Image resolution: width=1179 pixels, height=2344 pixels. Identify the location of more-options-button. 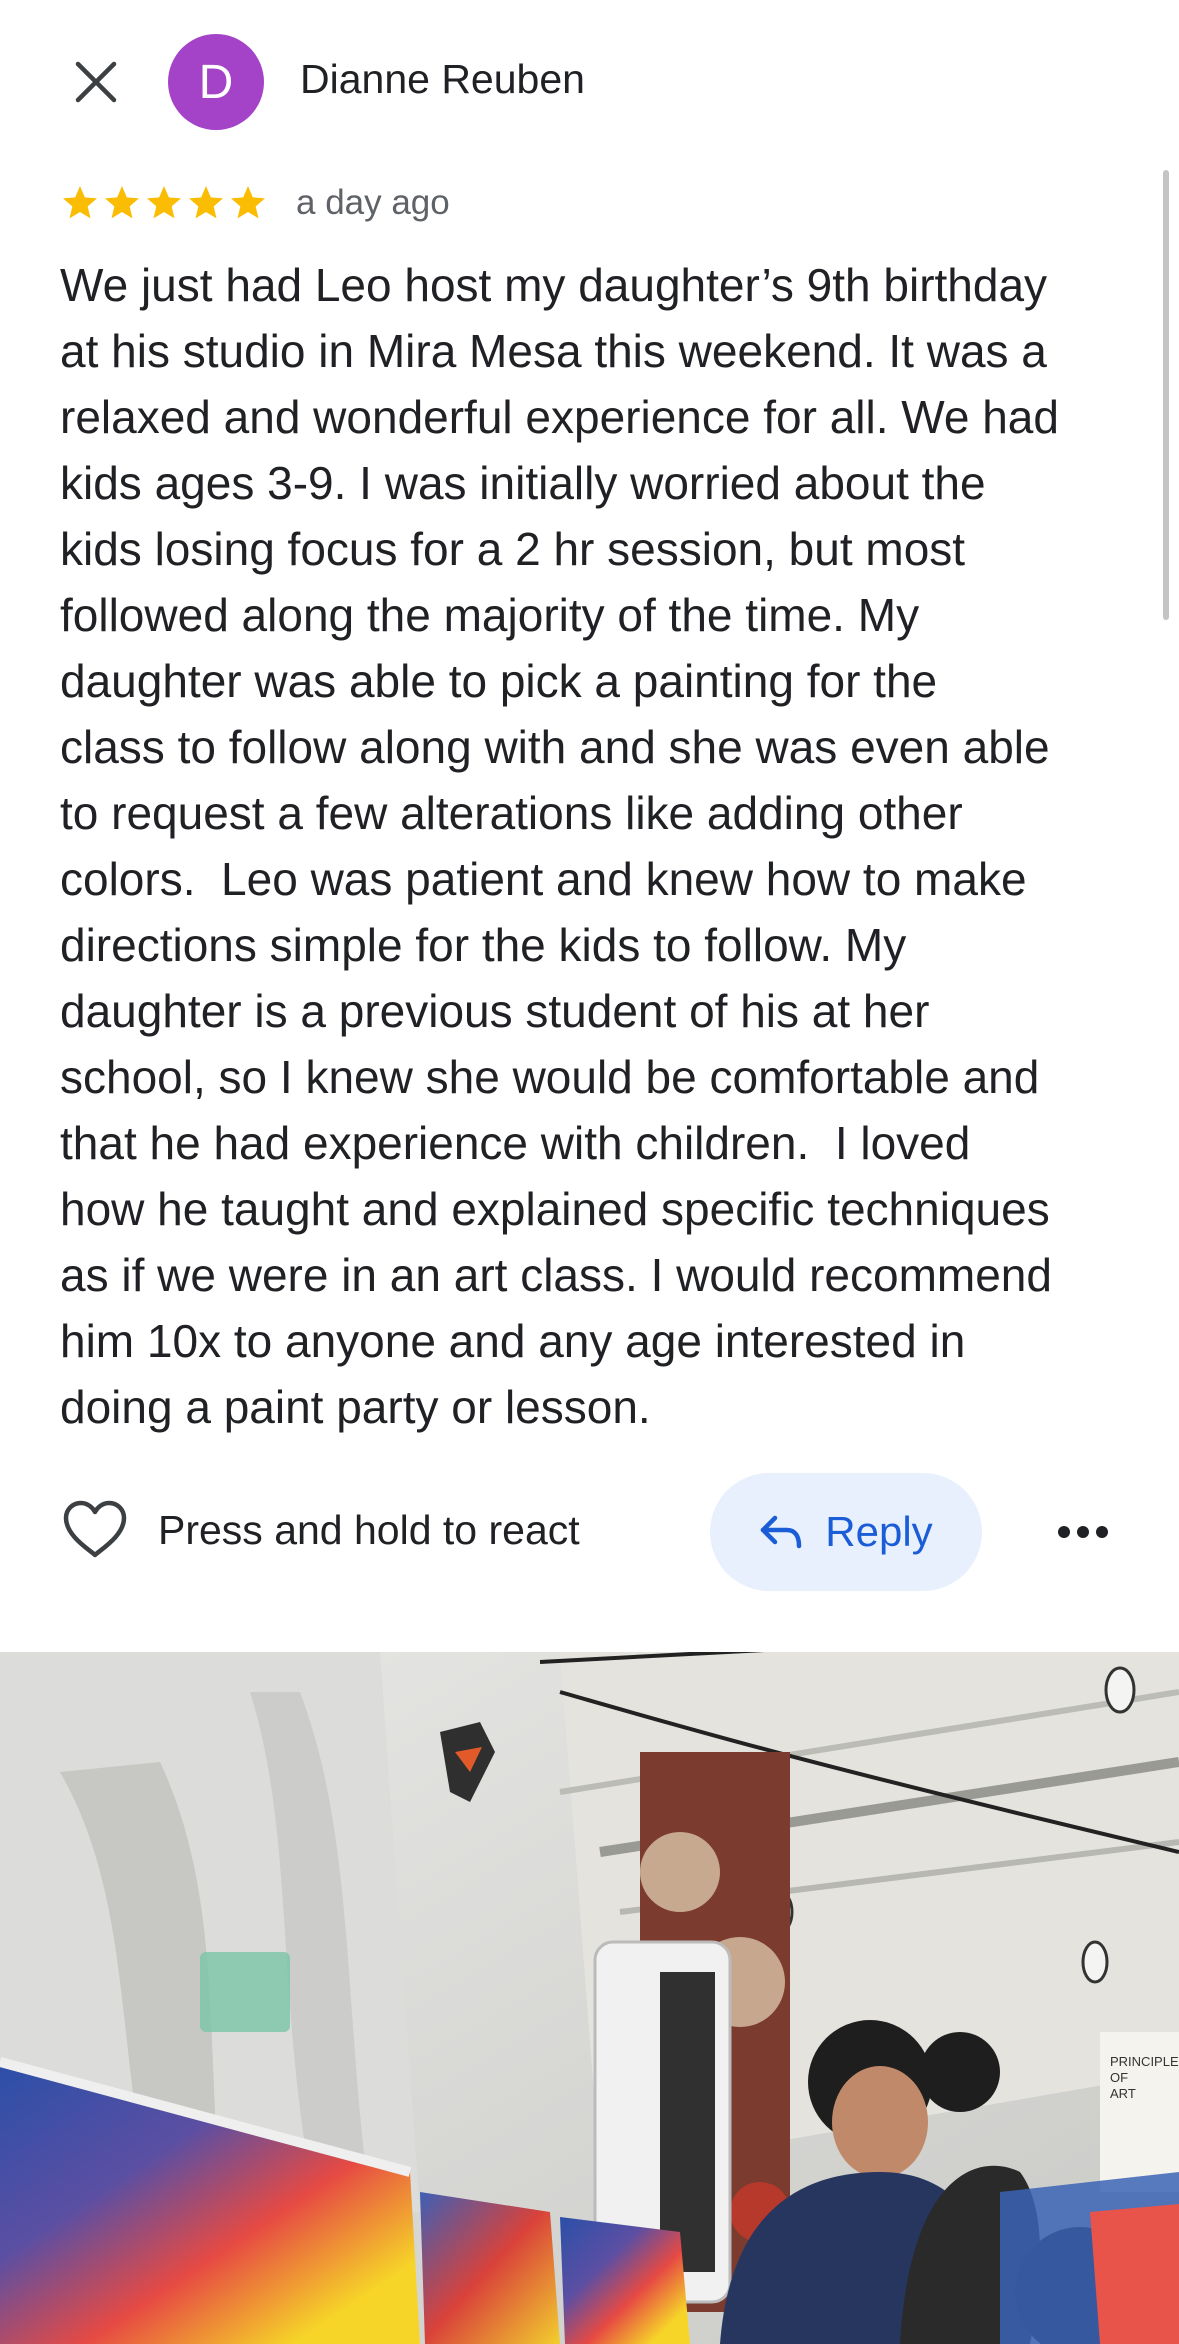
(1083, 1532).